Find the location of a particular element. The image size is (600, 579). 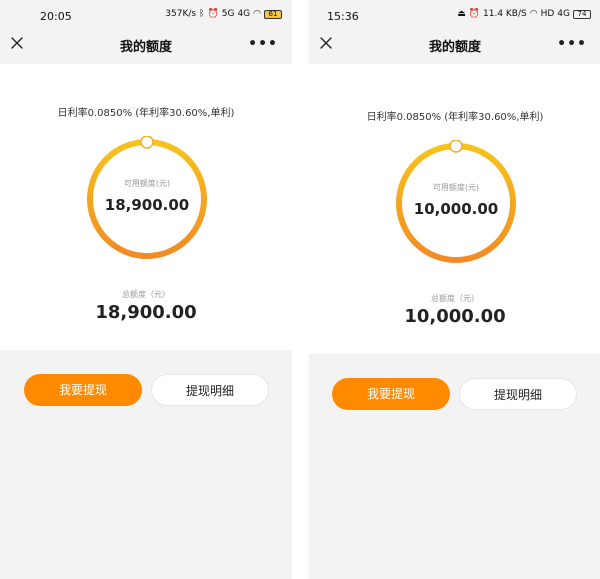

status-indicators: ⏏ ⏰ 11.4 KB/S ◠ HD 4G 74 is located at coordinates (524, 14).